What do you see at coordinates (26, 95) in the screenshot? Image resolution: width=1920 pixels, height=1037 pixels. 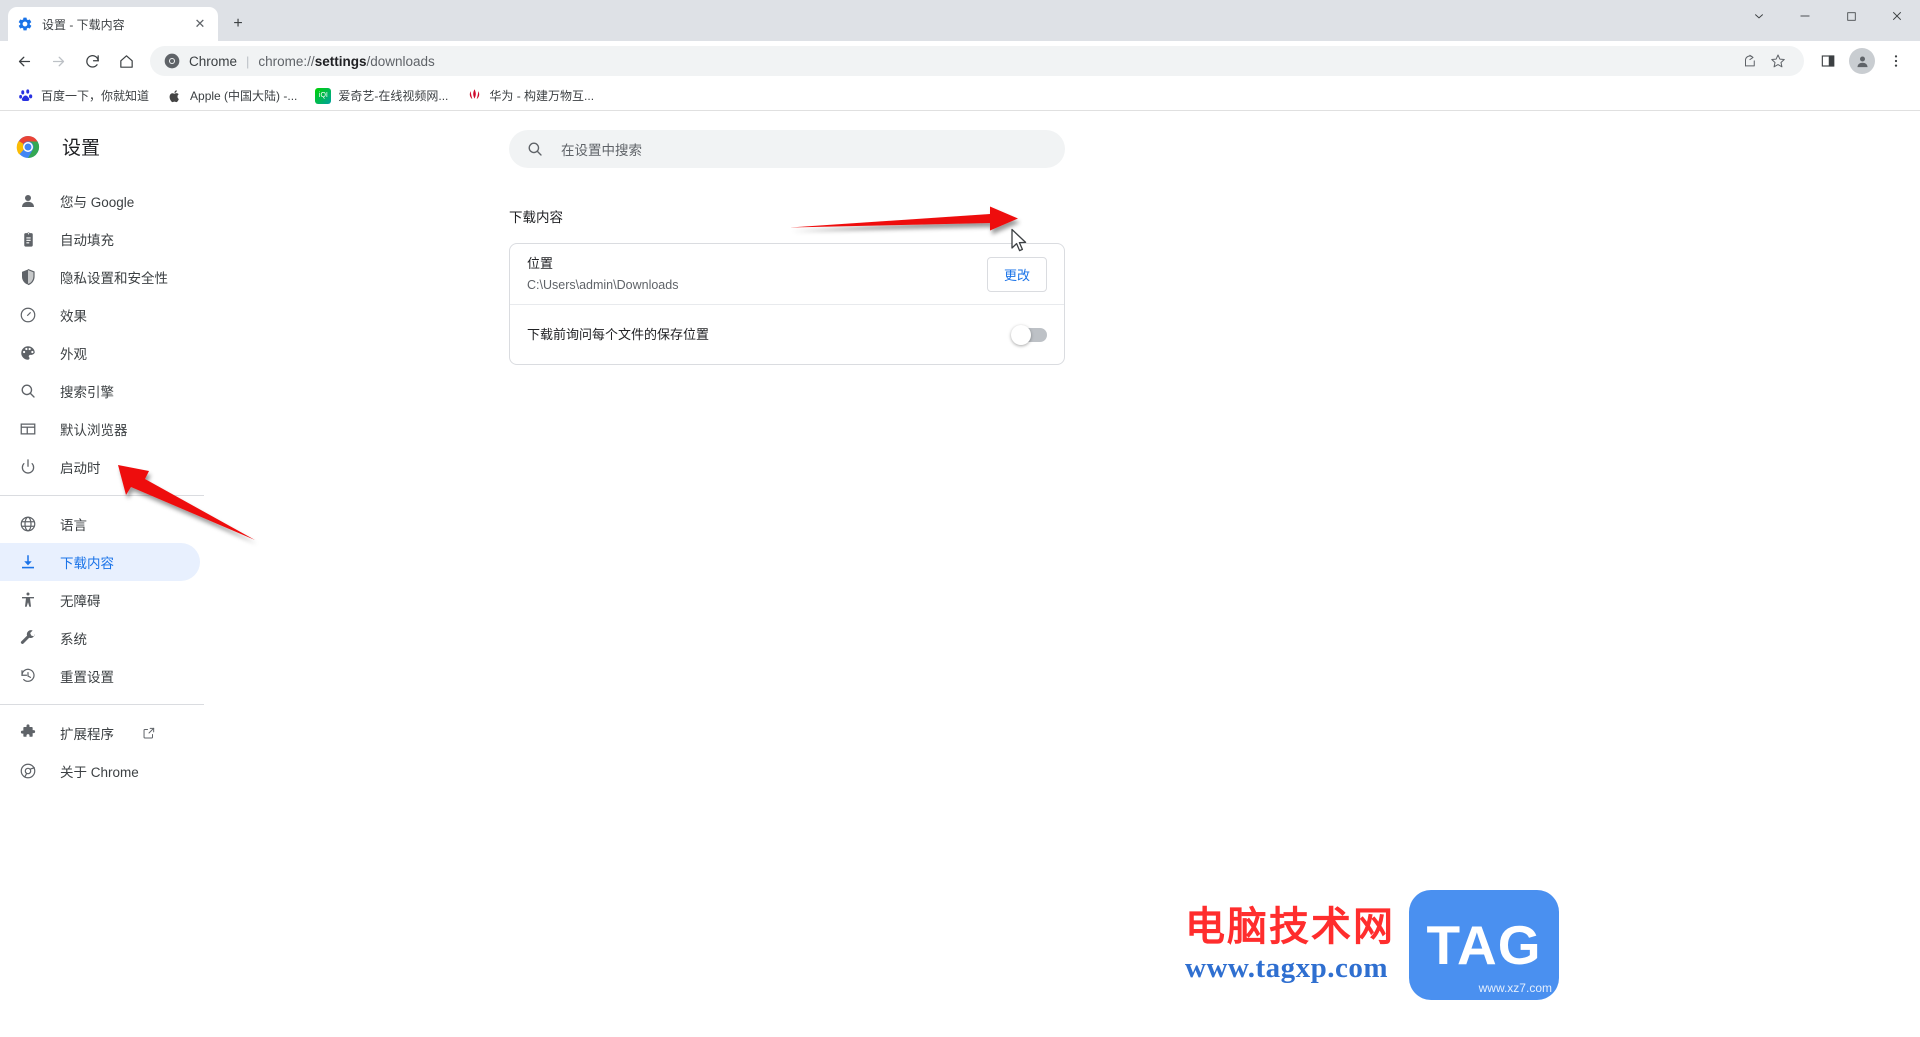 I see `baidu-icon` at bounding box center [26, 95].